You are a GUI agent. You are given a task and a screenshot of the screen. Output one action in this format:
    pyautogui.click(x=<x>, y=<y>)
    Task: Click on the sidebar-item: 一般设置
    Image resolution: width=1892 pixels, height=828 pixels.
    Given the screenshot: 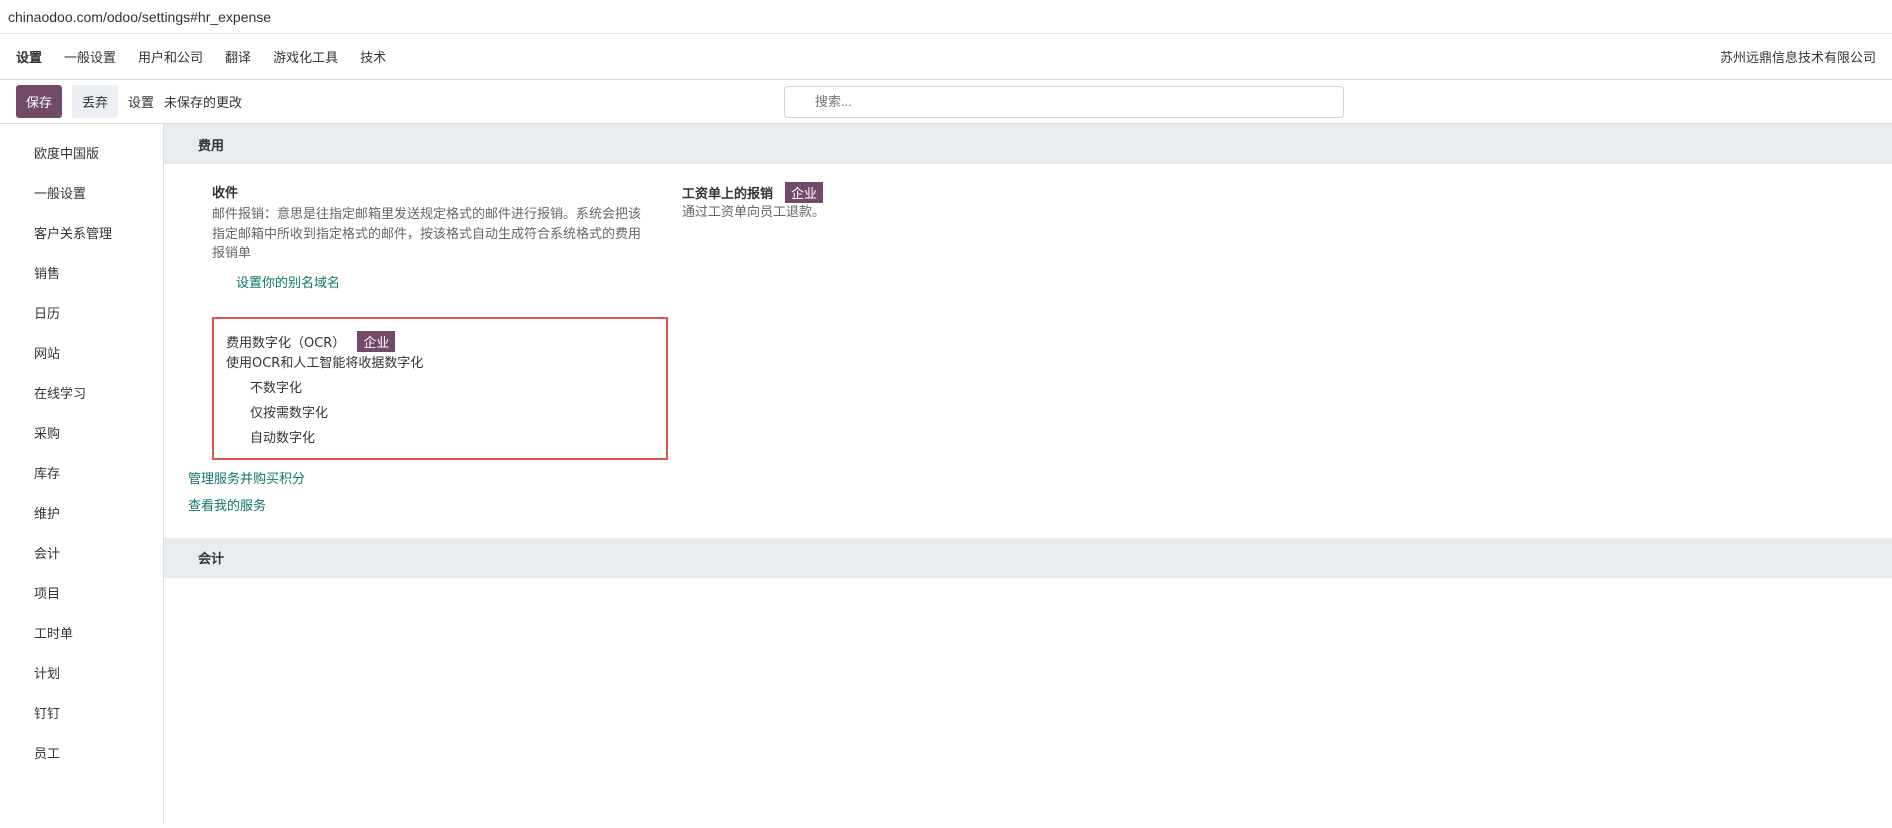 What is the action you would take?
    pyautogui.click(x=81, y=192)
    